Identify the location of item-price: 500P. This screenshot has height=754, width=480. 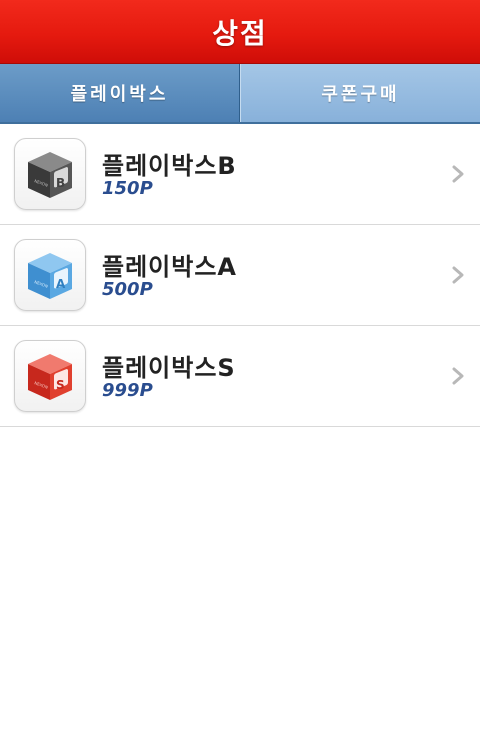
(127, 289).